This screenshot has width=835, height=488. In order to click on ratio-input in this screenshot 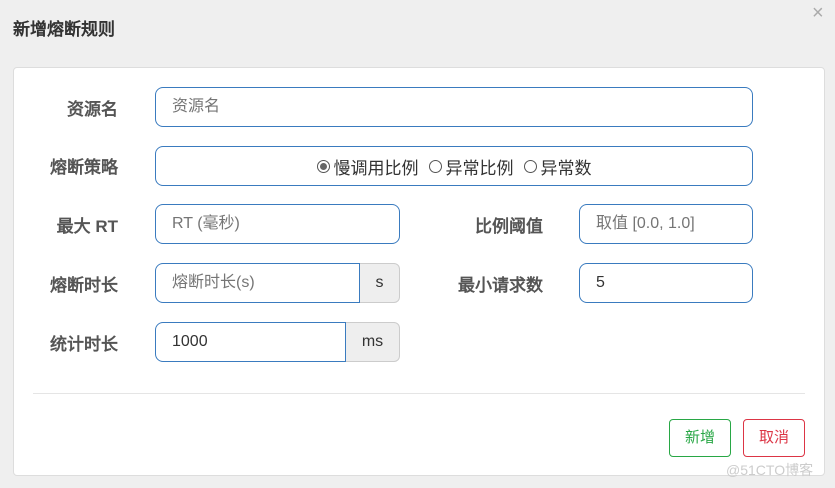, I will do `click(666, 224)`.